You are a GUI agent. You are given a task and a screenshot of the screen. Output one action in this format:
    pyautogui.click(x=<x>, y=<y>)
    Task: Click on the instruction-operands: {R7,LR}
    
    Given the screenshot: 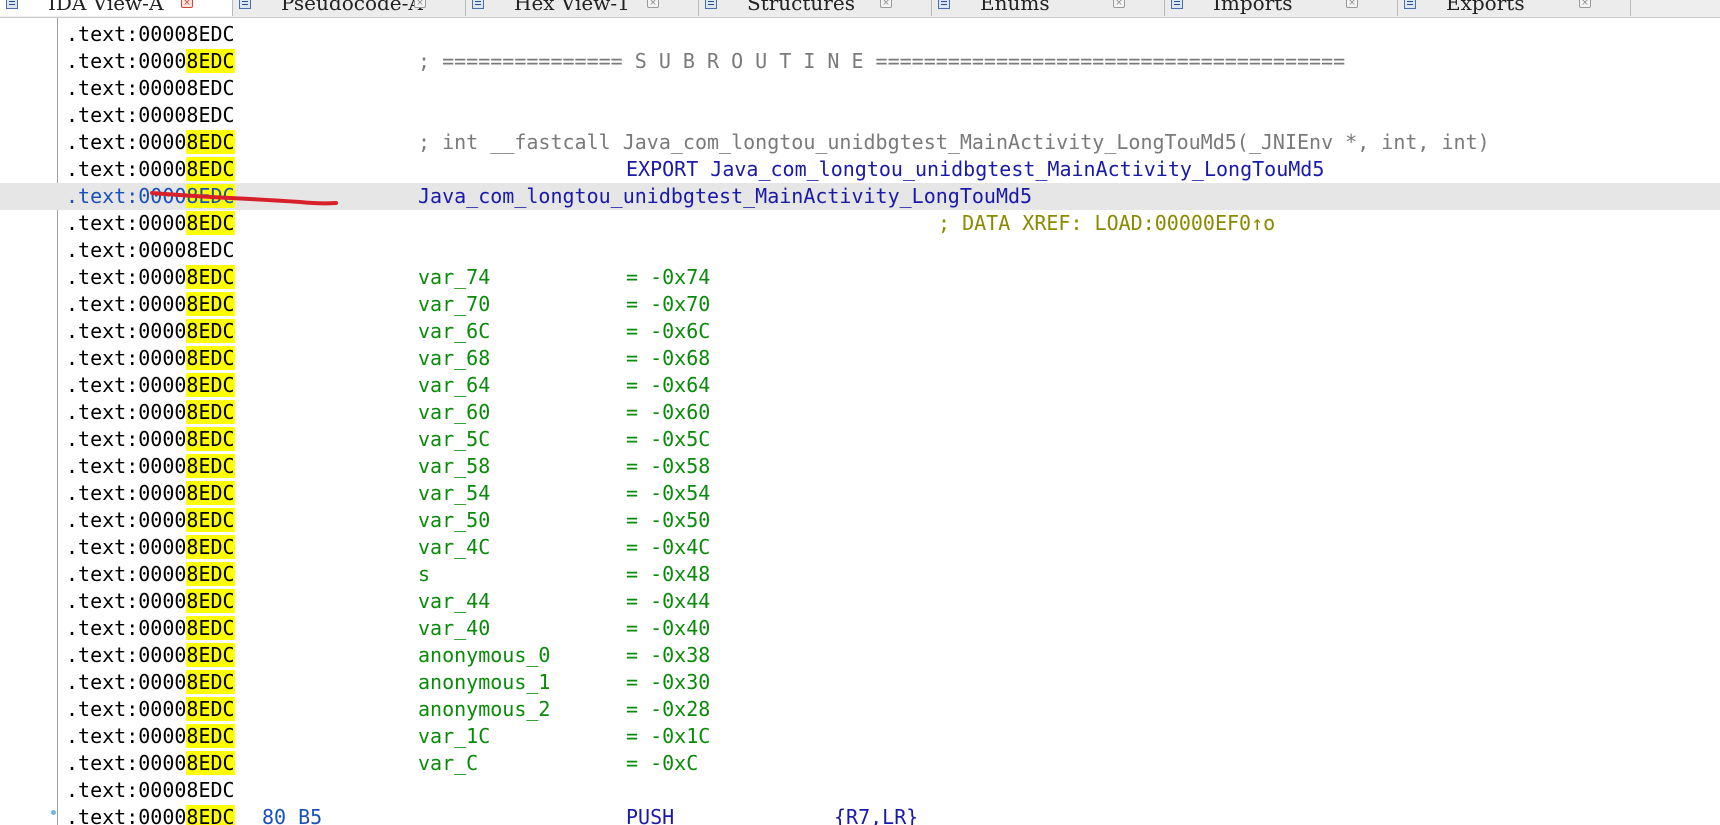 What is the action you would take?
    pyautogui.click(x=876, y=814)
    